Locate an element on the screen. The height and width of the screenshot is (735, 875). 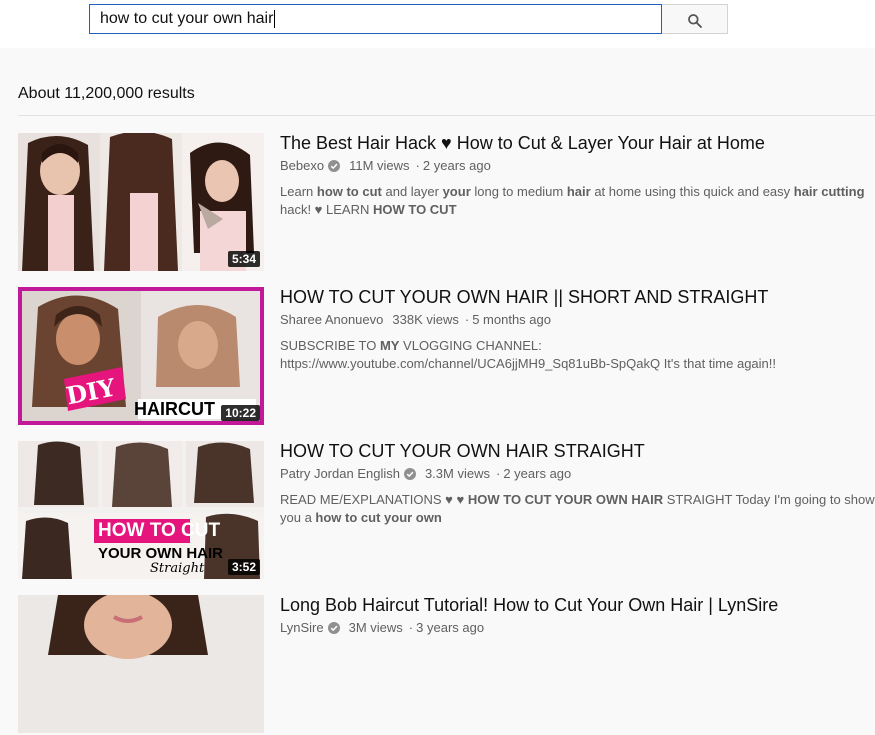
results-count: About 11,200,000 results is located at coordinates (106, 93).